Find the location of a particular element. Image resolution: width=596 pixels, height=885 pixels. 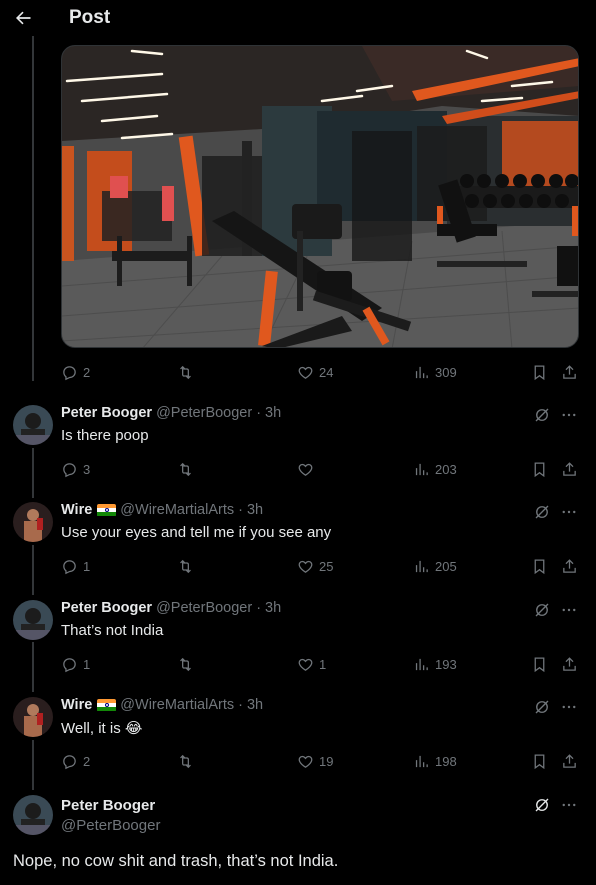

like-button: 1 is located at coordinates (311, 664).